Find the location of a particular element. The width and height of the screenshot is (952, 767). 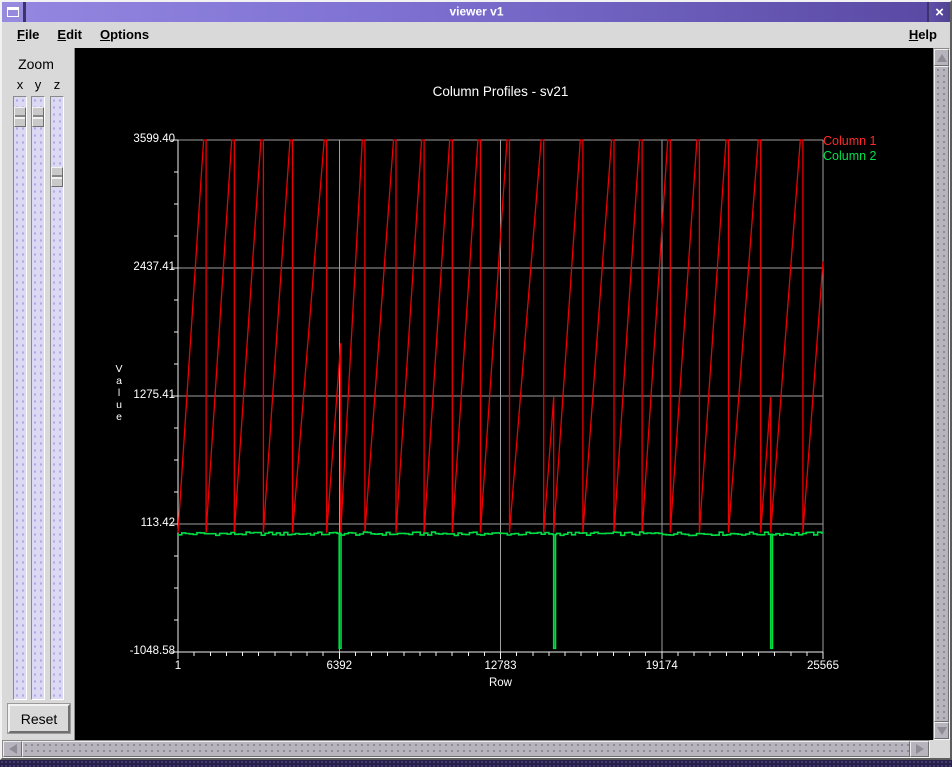

y-tick-label: 2437.41 is located at coordinates (154, 266).